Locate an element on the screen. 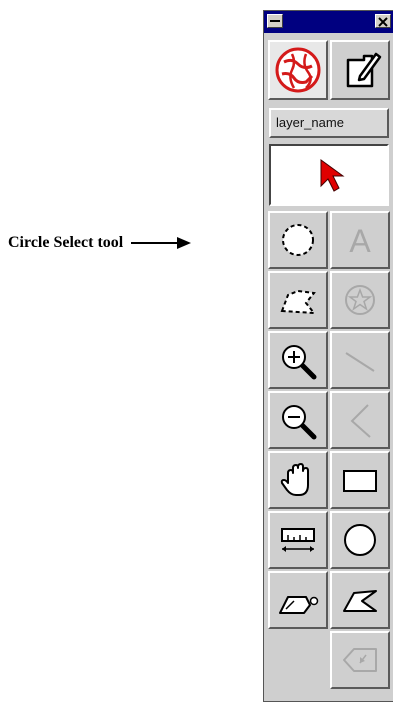 This screenshot has width=393, height=705. zoom-out-icon is located at coordinates (299, 422).